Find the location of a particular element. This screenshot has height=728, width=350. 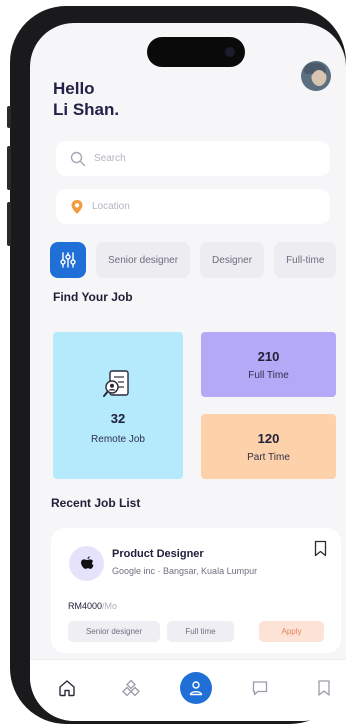

avatar-face is located at coordinates (319, 78).